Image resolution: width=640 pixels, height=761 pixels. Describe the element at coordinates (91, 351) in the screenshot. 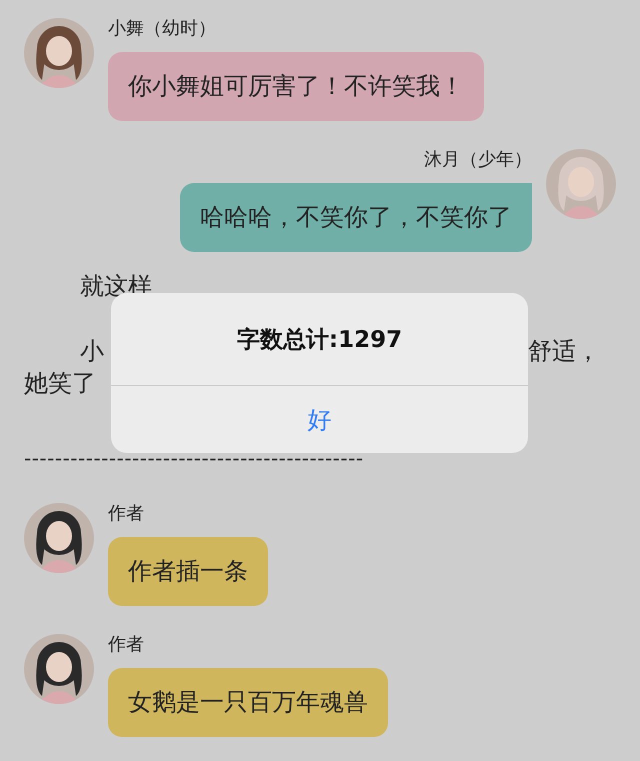

I see `paragraph-text: 小` at that location.